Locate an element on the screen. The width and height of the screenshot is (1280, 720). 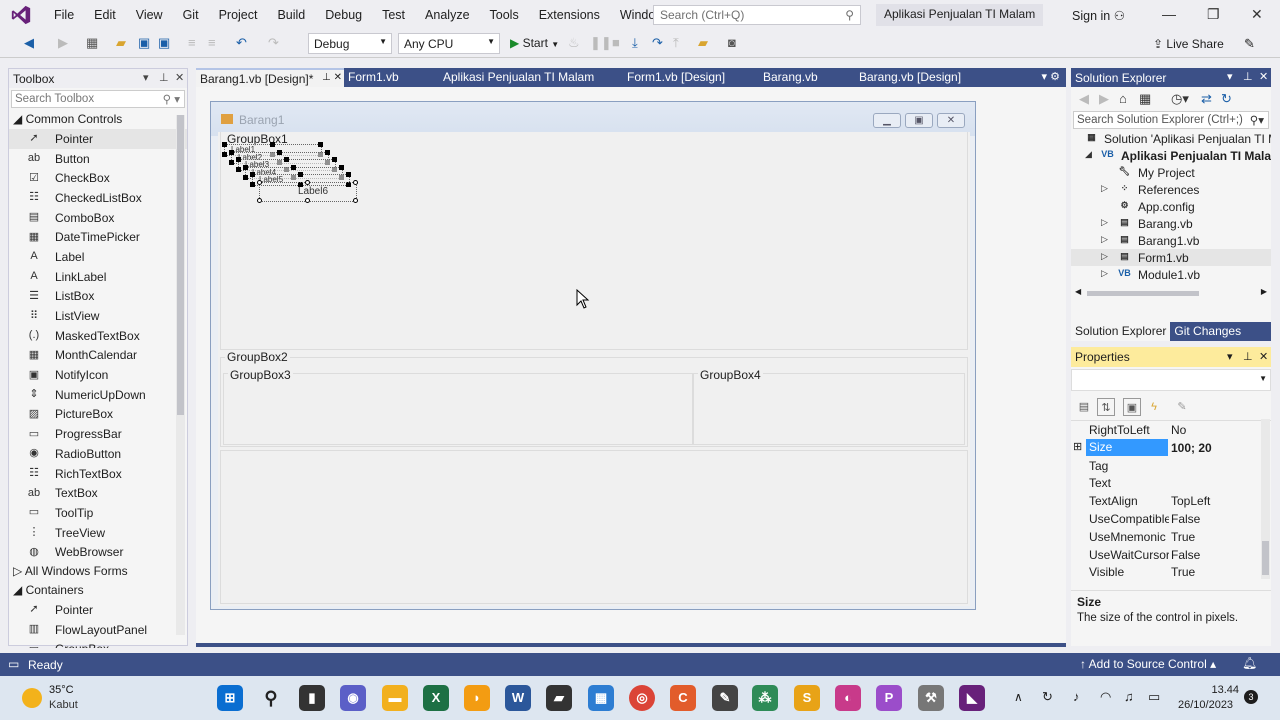
menu-test: Test is located at coordinates (393, 15).